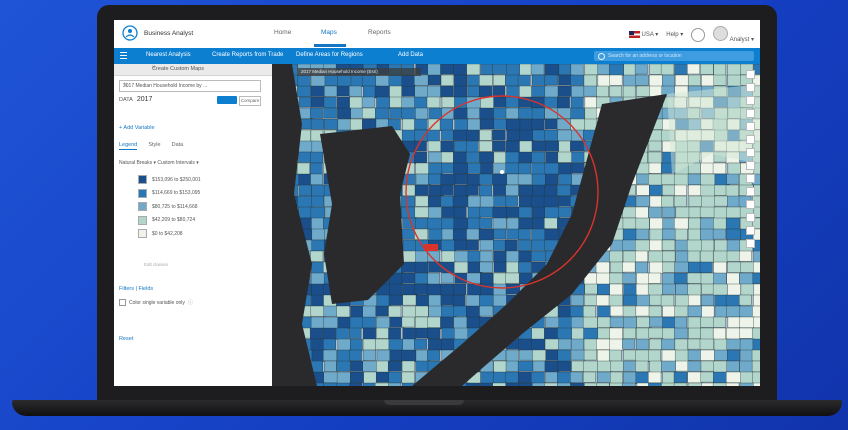 The height and width of the screenshot is (430, 848). What do you see at coordinates (379, 32) in the screenshot?
I see `nav-reports: Reports` at bounding box center [379, 32].